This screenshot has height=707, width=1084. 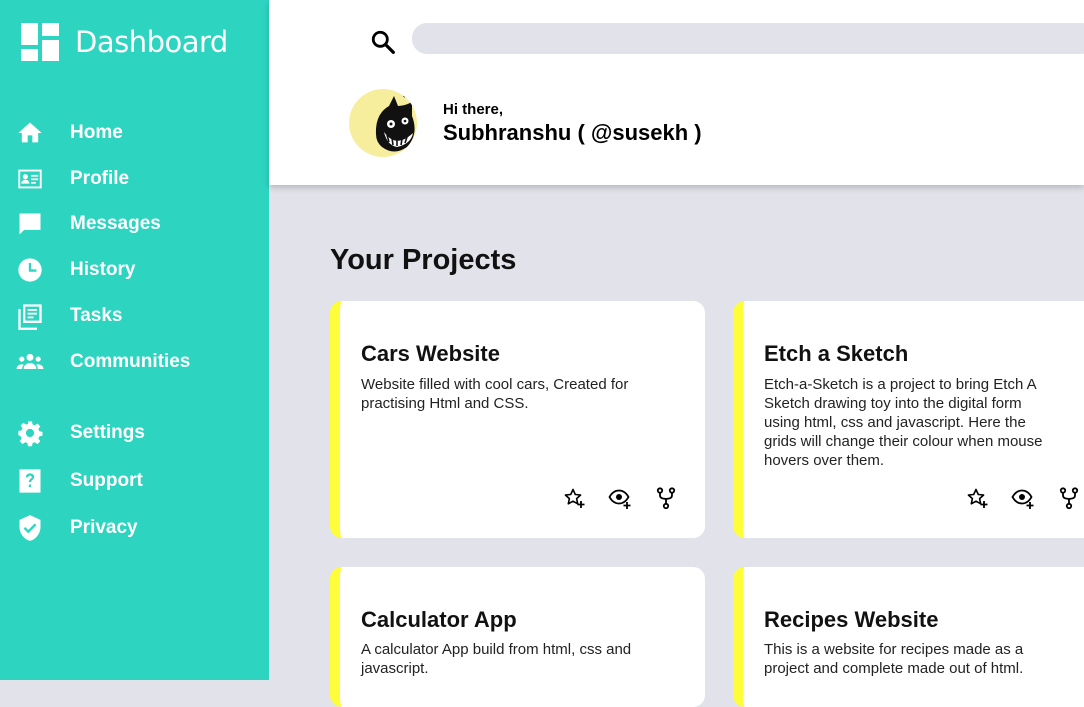 I want to click on sidebar-item-history: History, so click(x=75, y=270).